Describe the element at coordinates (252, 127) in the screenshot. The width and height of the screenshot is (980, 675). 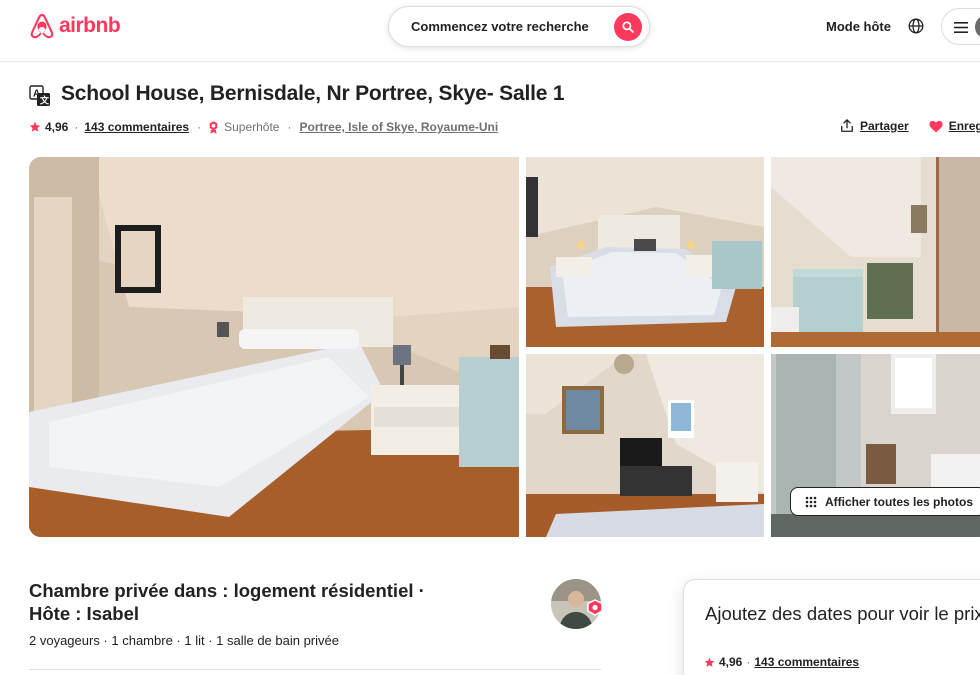
I see `superhost-label: Superhôte` at that location.